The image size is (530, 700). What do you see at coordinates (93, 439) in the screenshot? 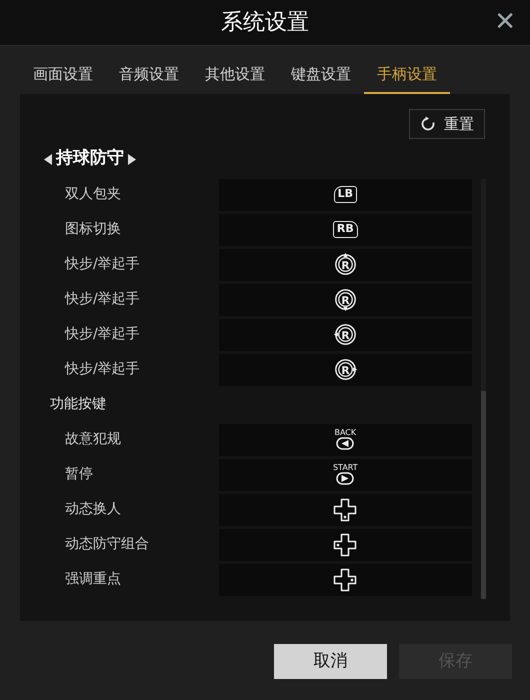
I see `action-label: 故意犯规` at bounding box center [93, 439].